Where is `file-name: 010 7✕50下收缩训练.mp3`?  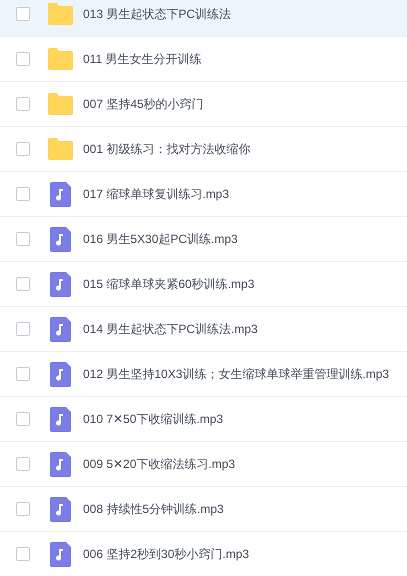
file-name: 010 7✕50下收缩训练.mp3 is located at coordinates (153, 419).